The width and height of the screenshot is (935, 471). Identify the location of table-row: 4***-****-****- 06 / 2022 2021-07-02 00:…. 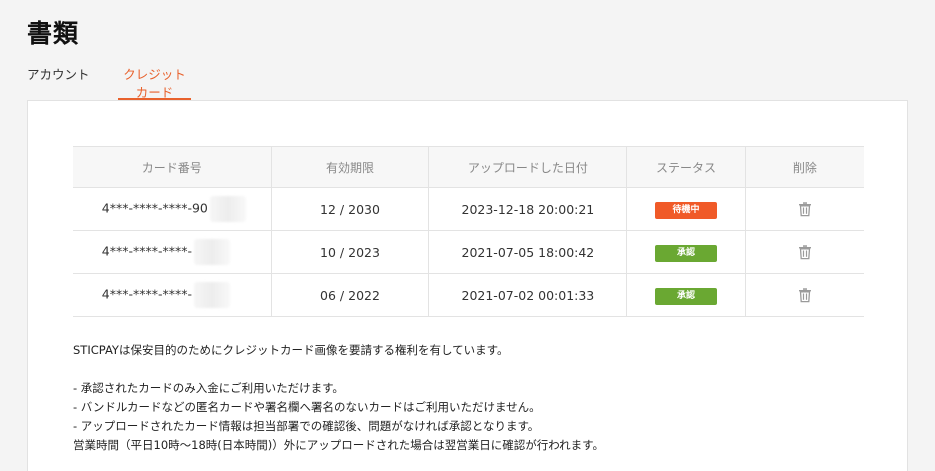
(468, 295).